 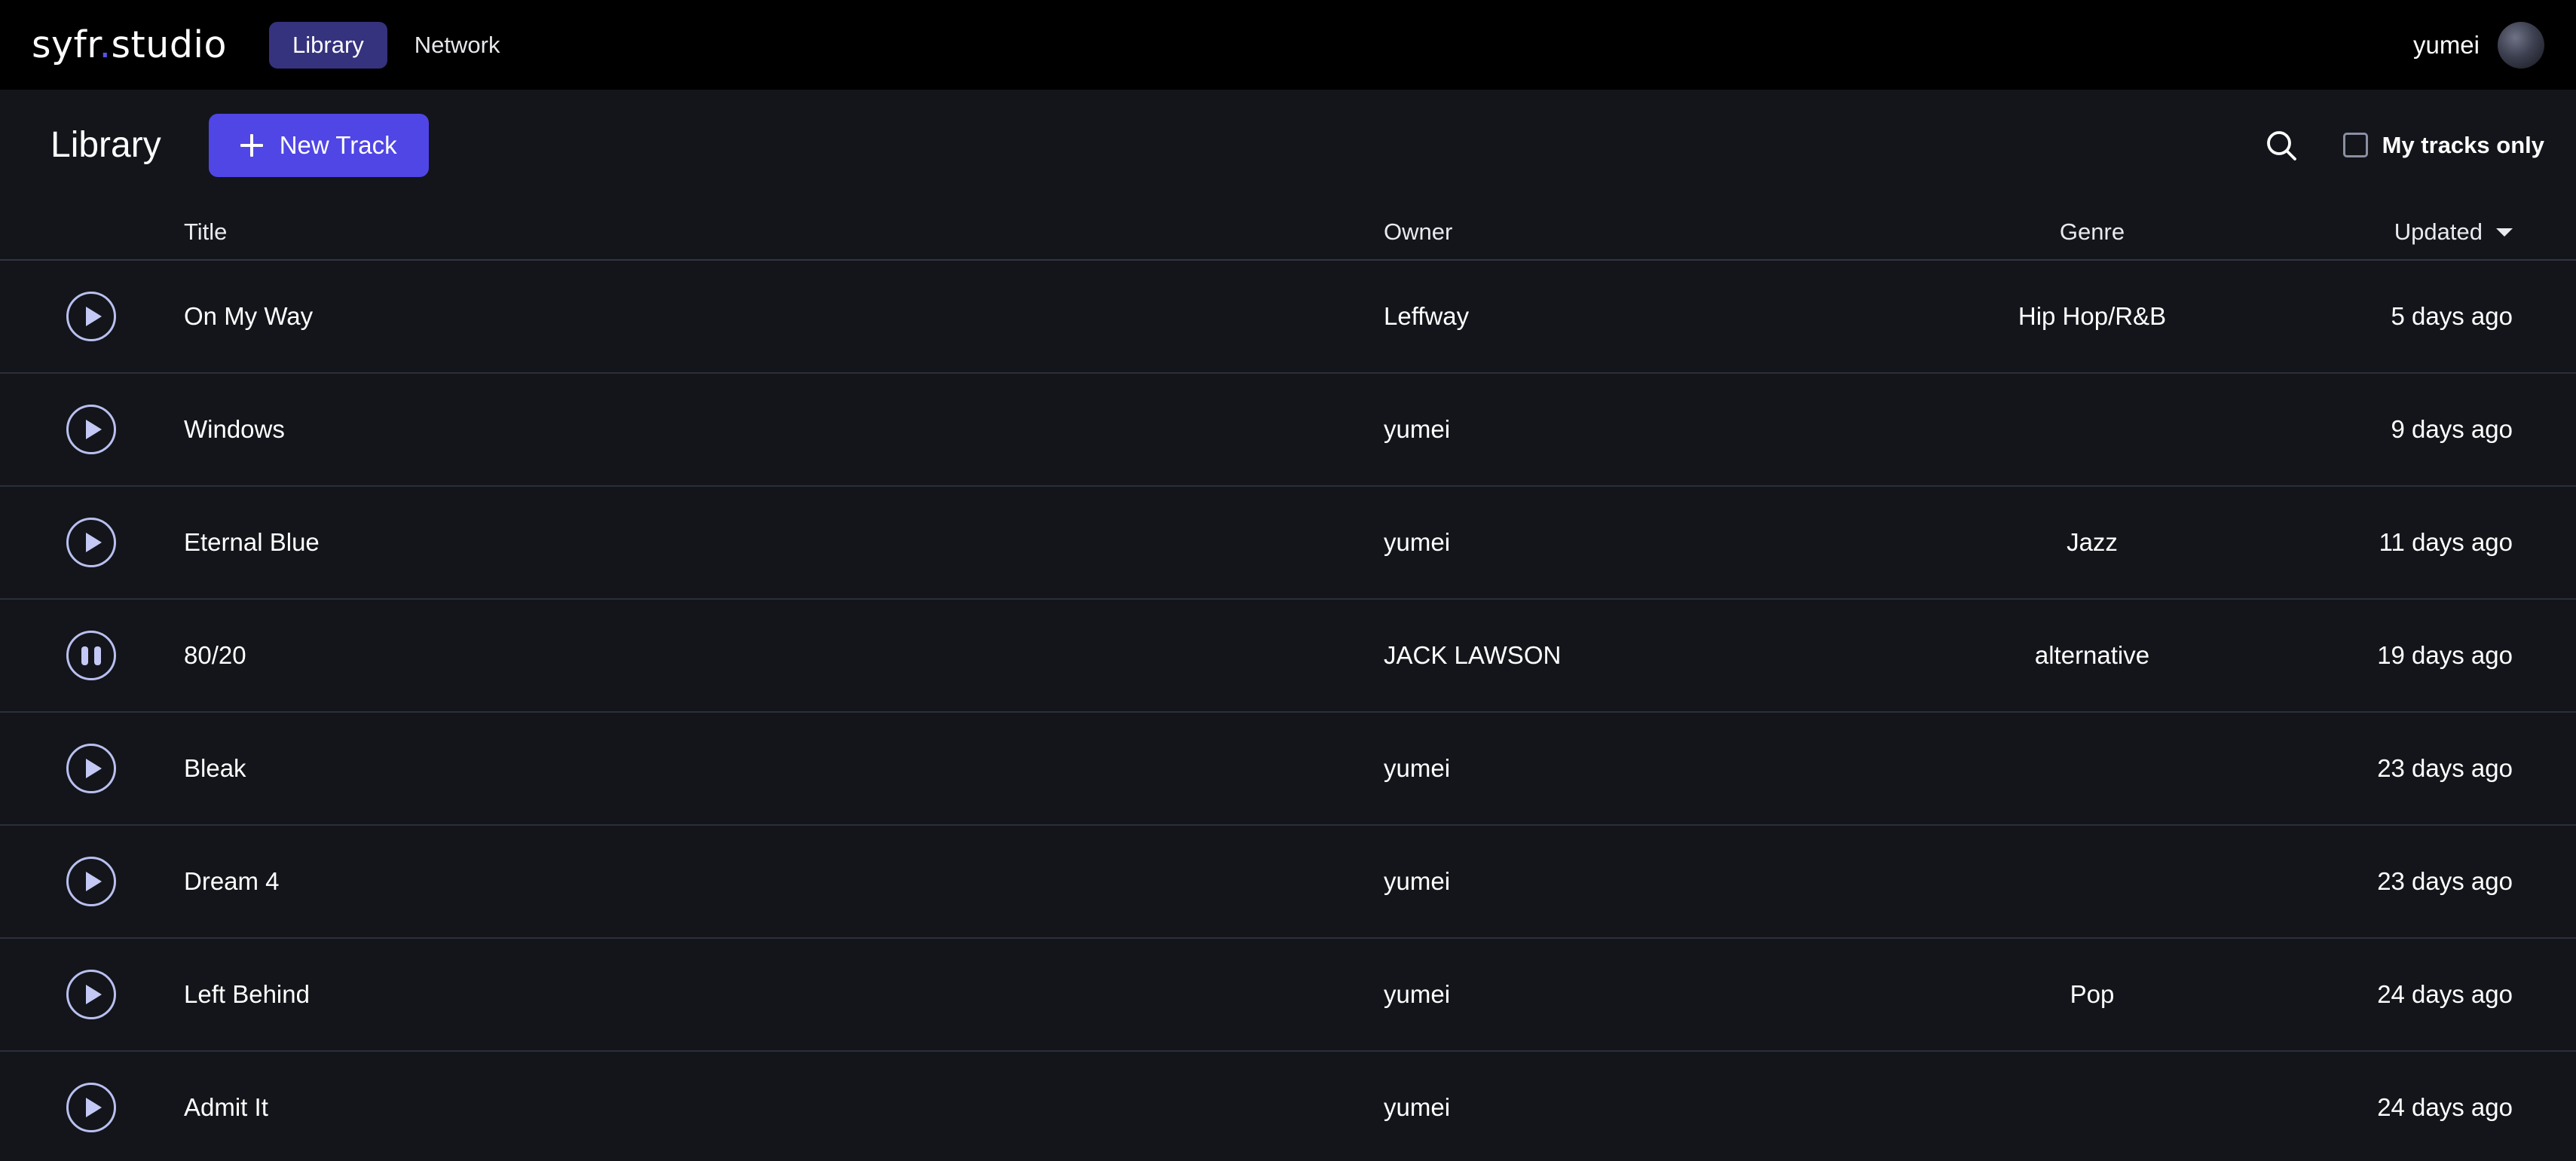 I want to click on table-row: Bleak yumei 23 days ago, so click(x=1288, y=769).